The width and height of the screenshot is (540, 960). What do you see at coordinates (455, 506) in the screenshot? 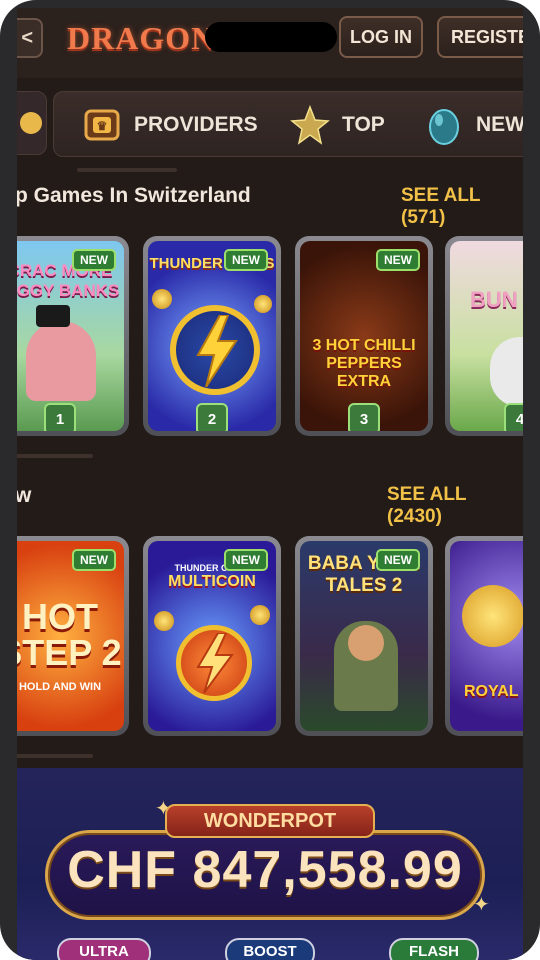
I see `new-see-all-link: SEE ALL (2430)` at bounding box center [455, 506].